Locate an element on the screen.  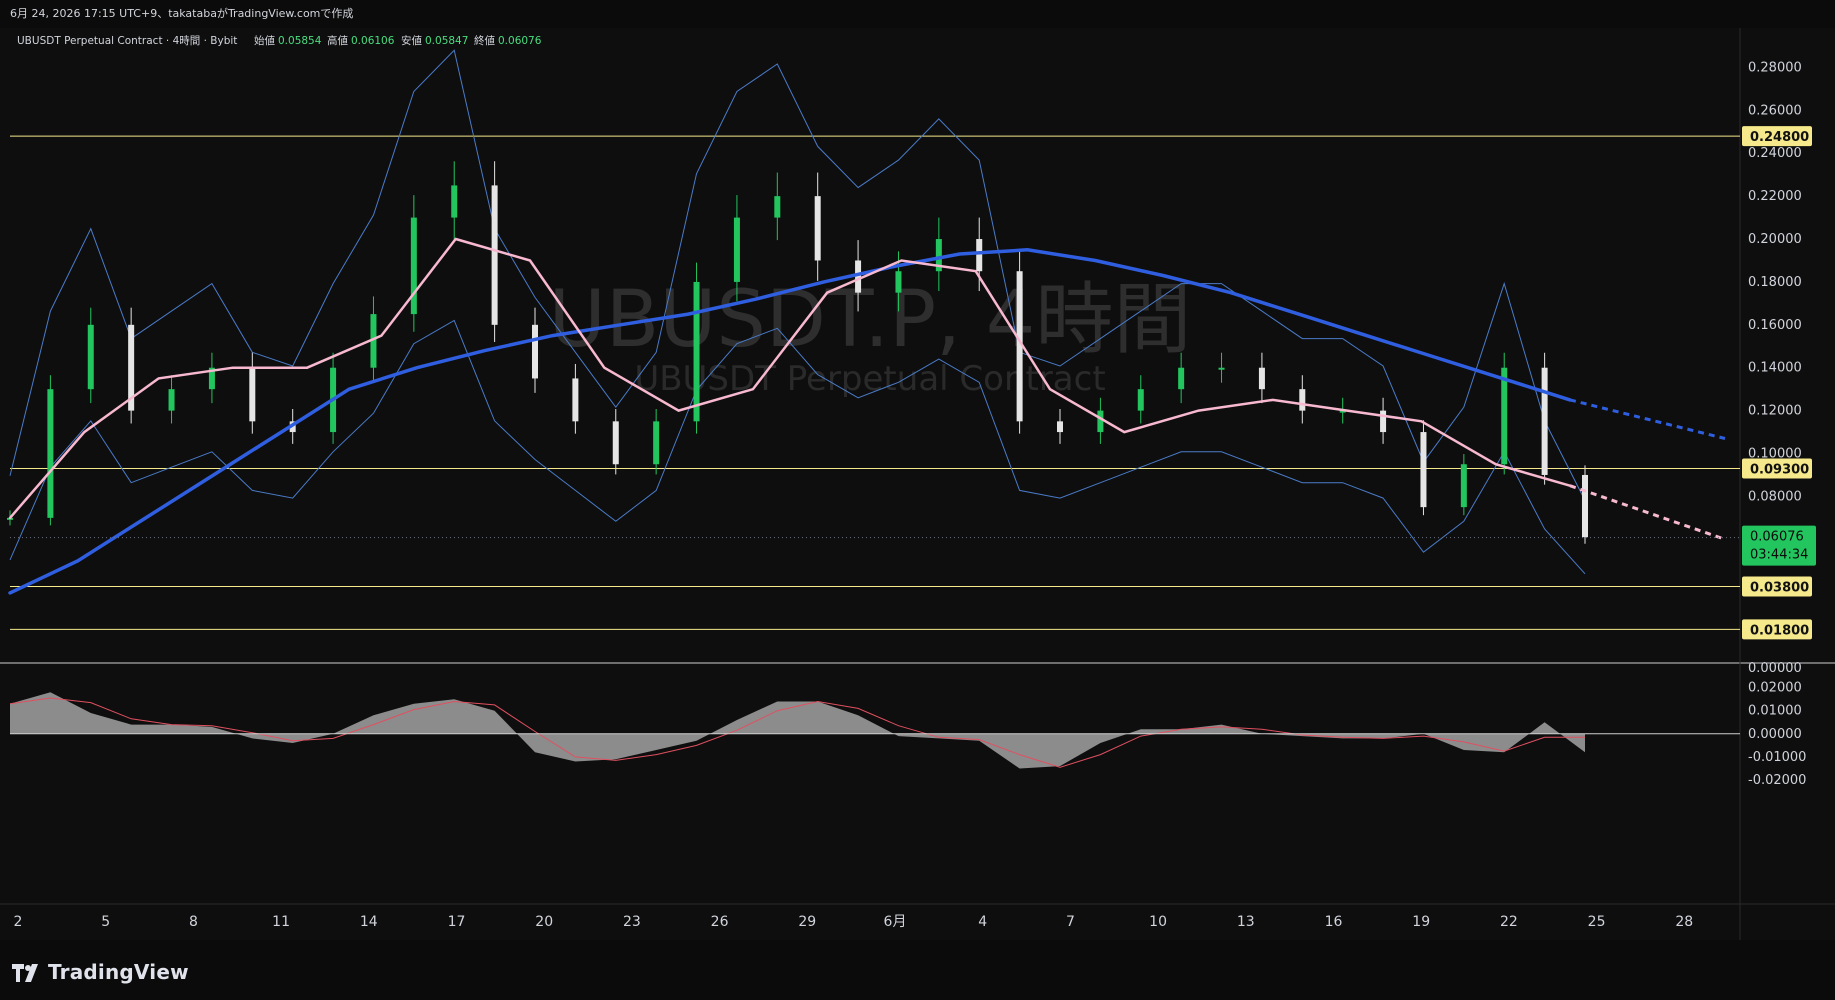
price-tick-label: 0.24000 is located at coordinates (1775, 153).